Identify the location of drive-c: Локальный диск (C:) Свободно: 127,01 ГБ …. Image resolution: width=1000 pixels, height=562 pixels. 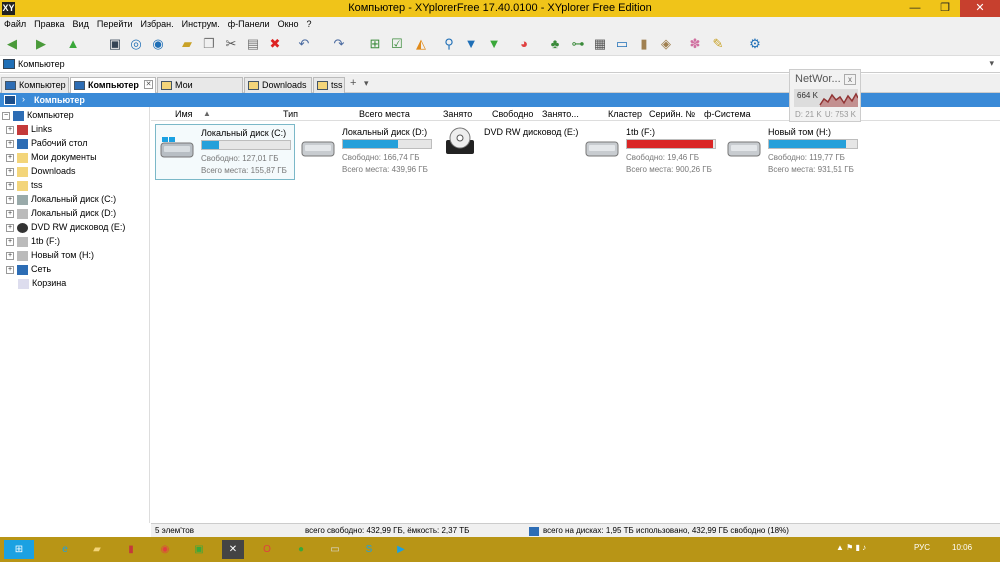
(225, 152).